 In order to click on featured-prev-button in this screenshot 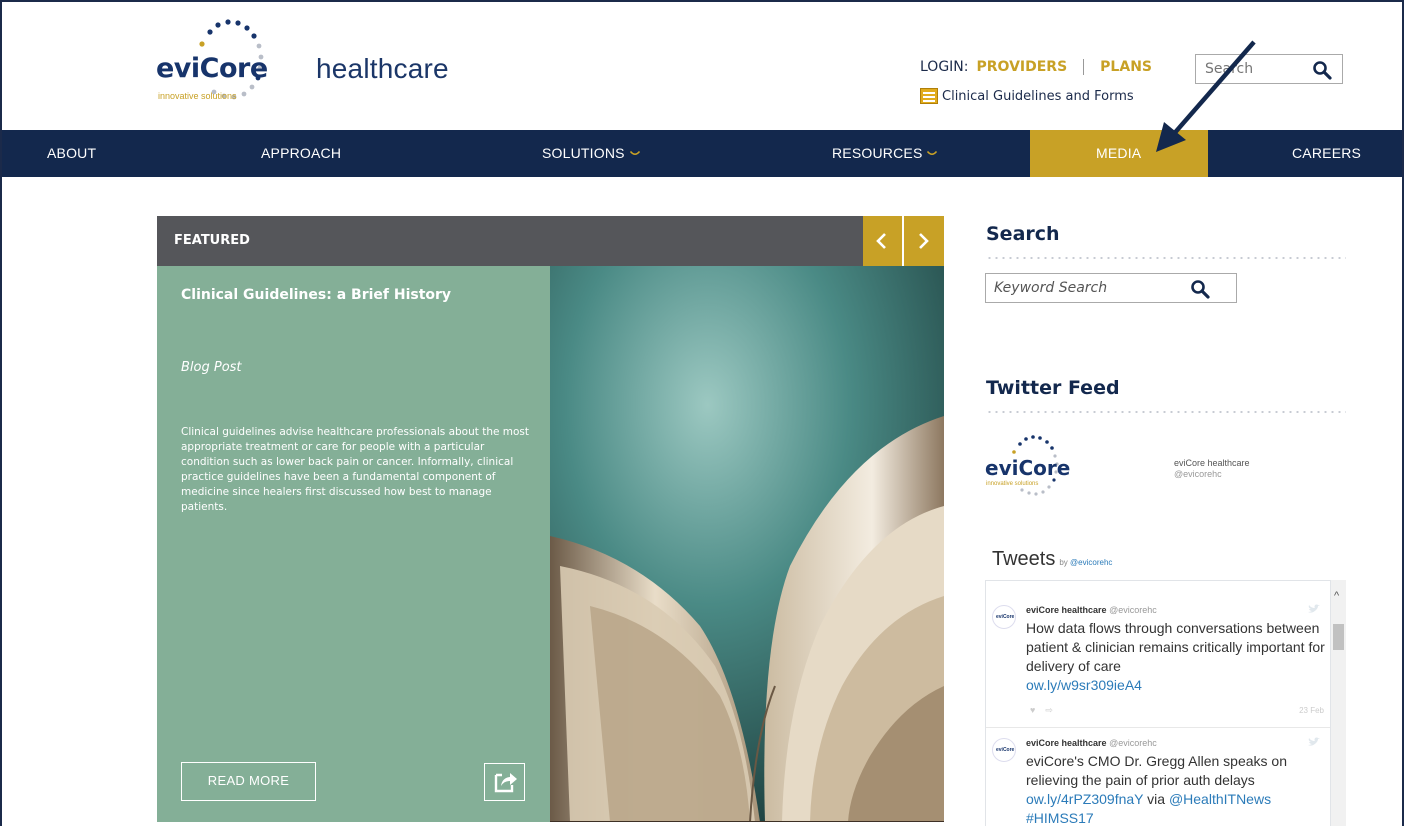, I will do `click(882, 241)`.